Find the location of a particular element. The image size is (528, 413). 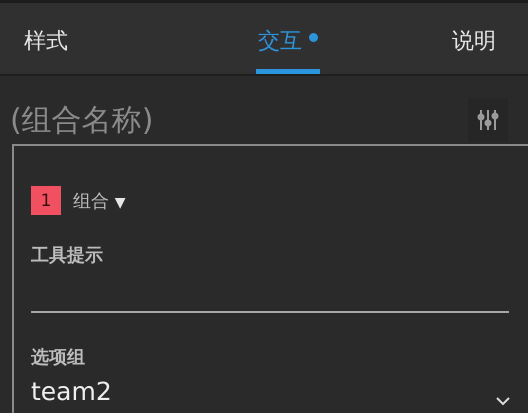

settings-button is located at coordinates (488, 120).